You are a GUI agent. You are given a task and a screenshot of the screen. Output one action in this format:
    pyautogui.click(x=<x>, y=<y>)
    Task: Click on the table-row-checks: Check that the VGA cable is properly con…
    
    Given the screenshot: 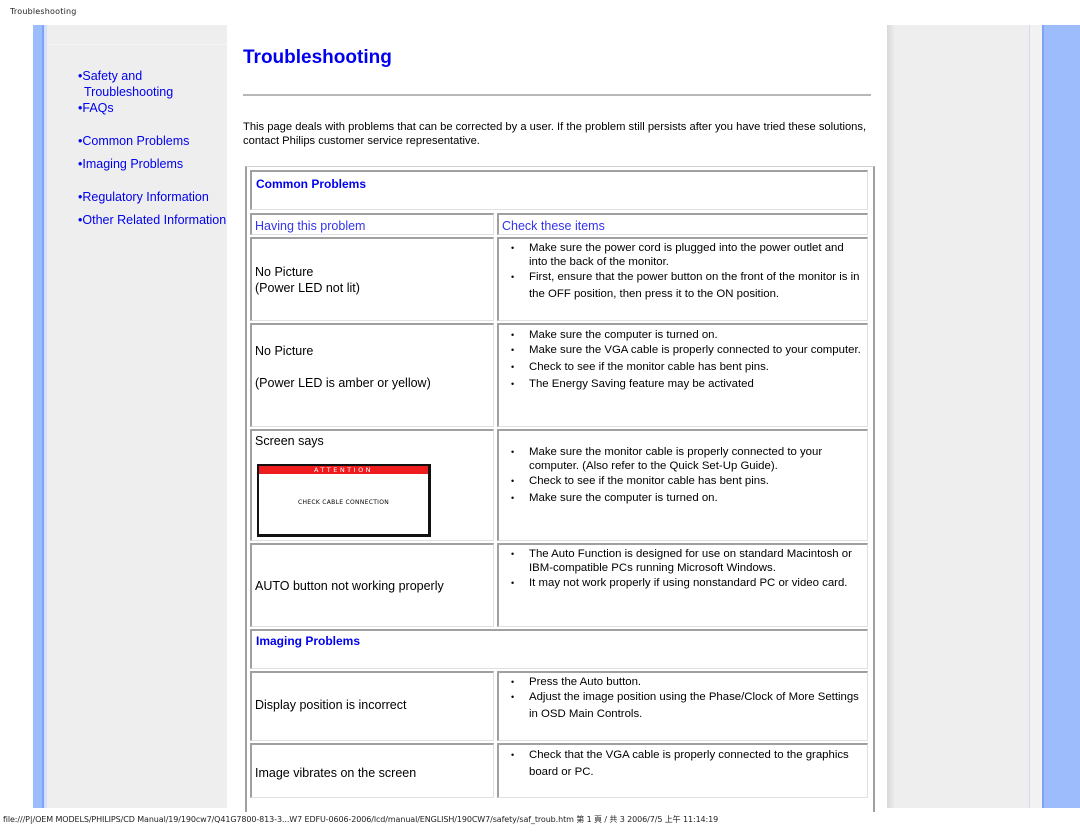 What is the action you would take?
    pyautogui.click(x=682, y=770)
    